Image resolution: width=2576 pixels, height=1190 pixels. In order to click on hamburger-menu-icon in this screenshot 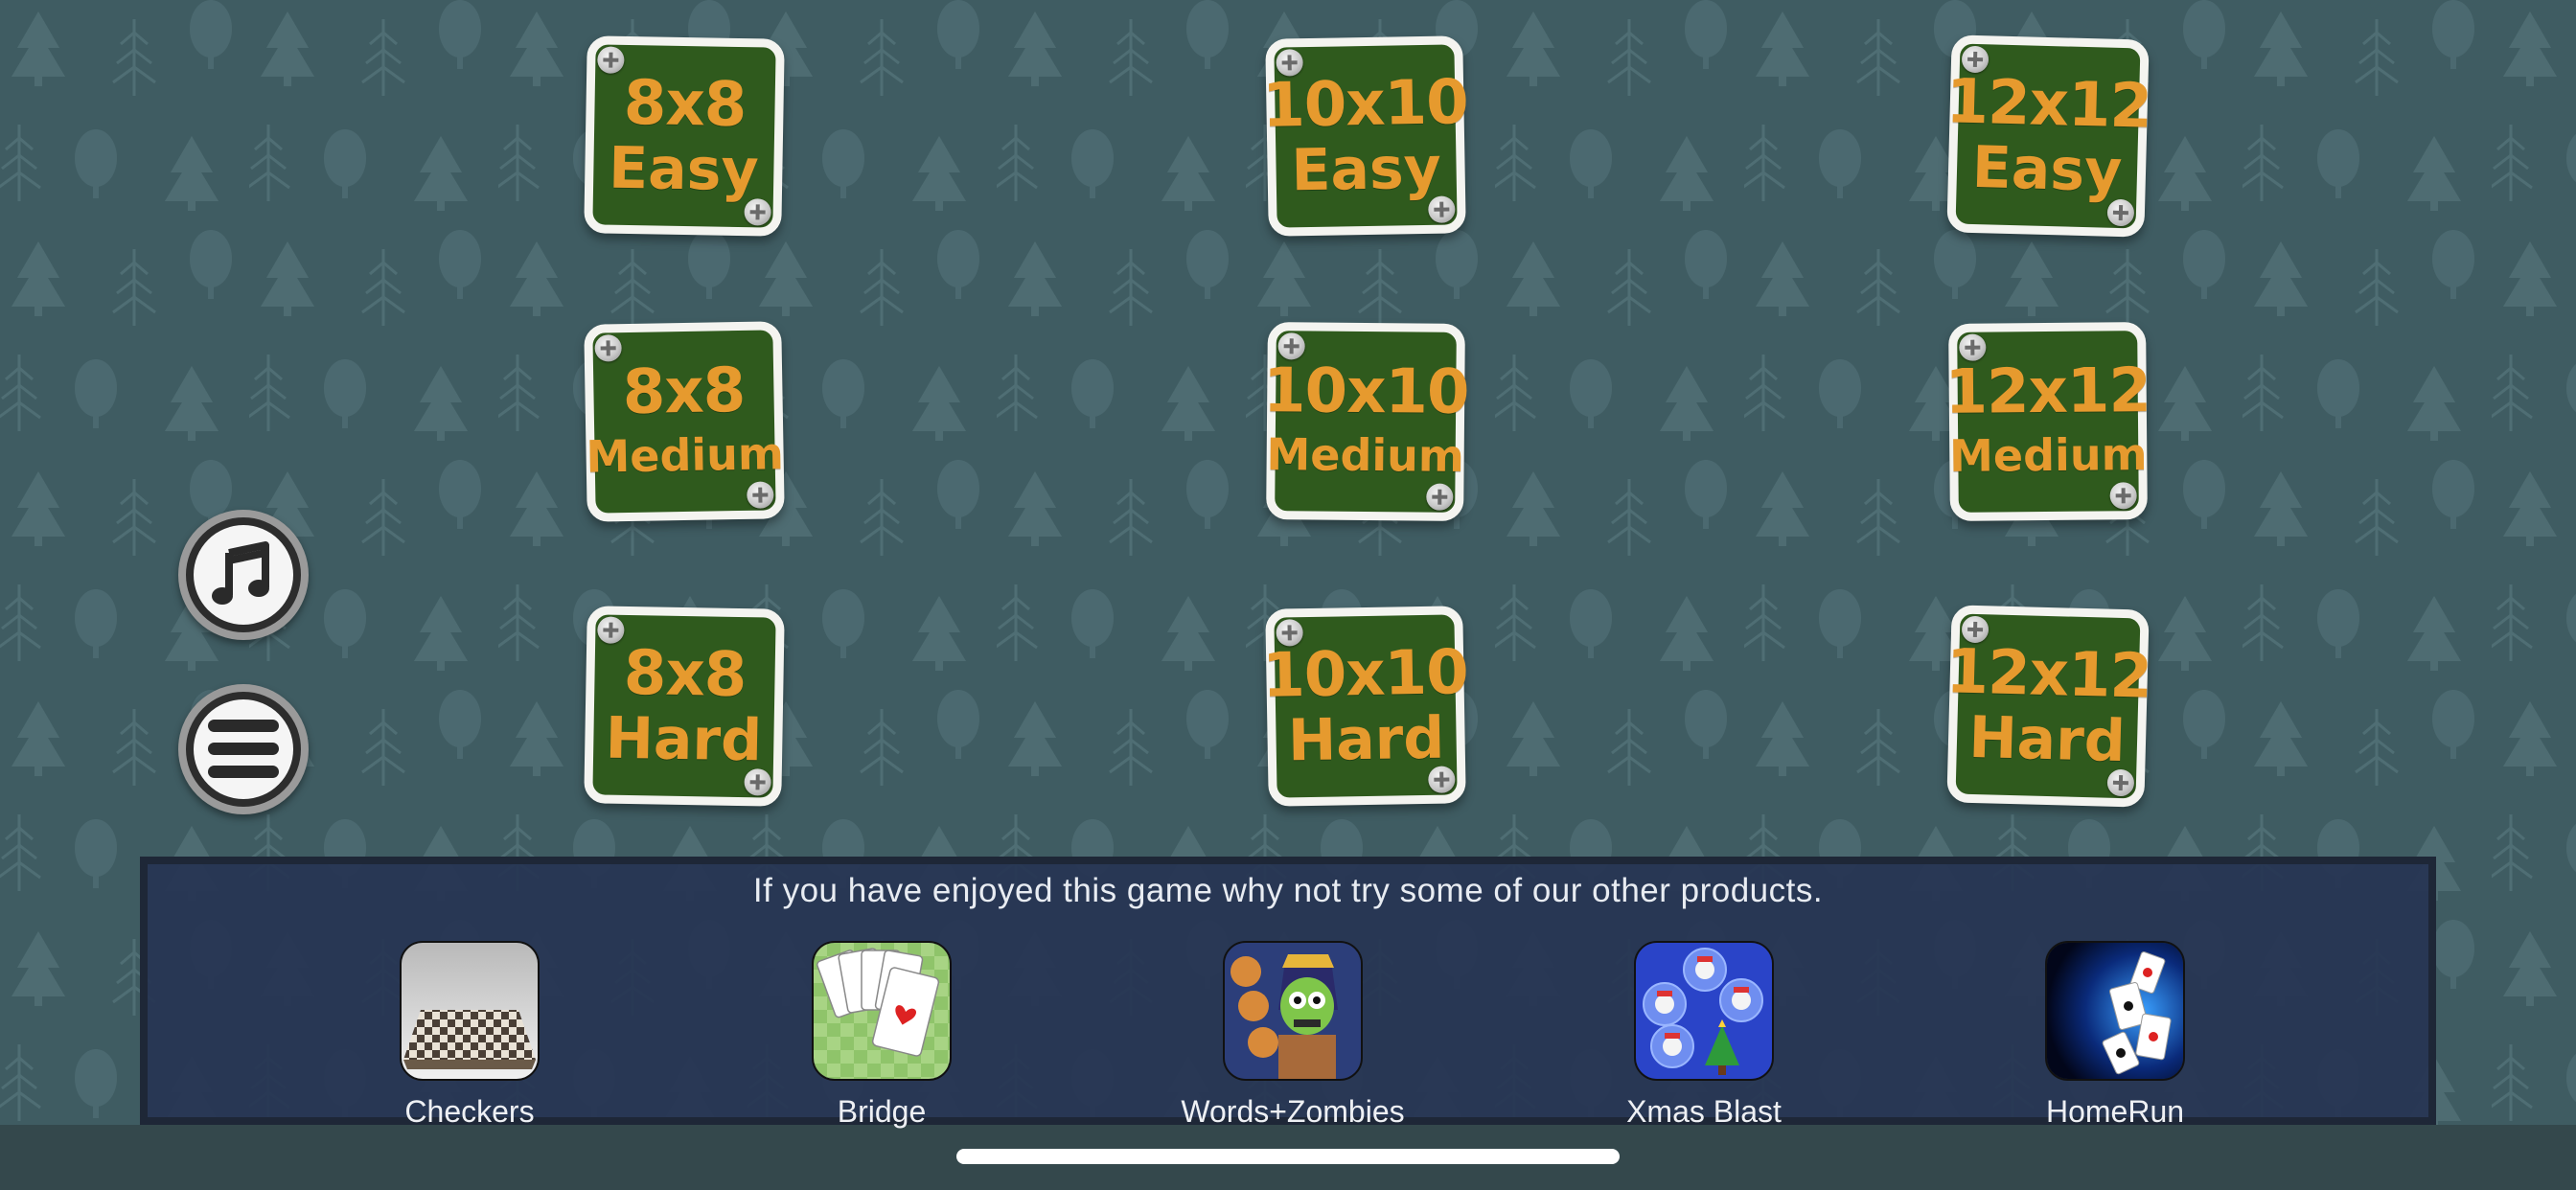, I will do `click(243, 749)`.